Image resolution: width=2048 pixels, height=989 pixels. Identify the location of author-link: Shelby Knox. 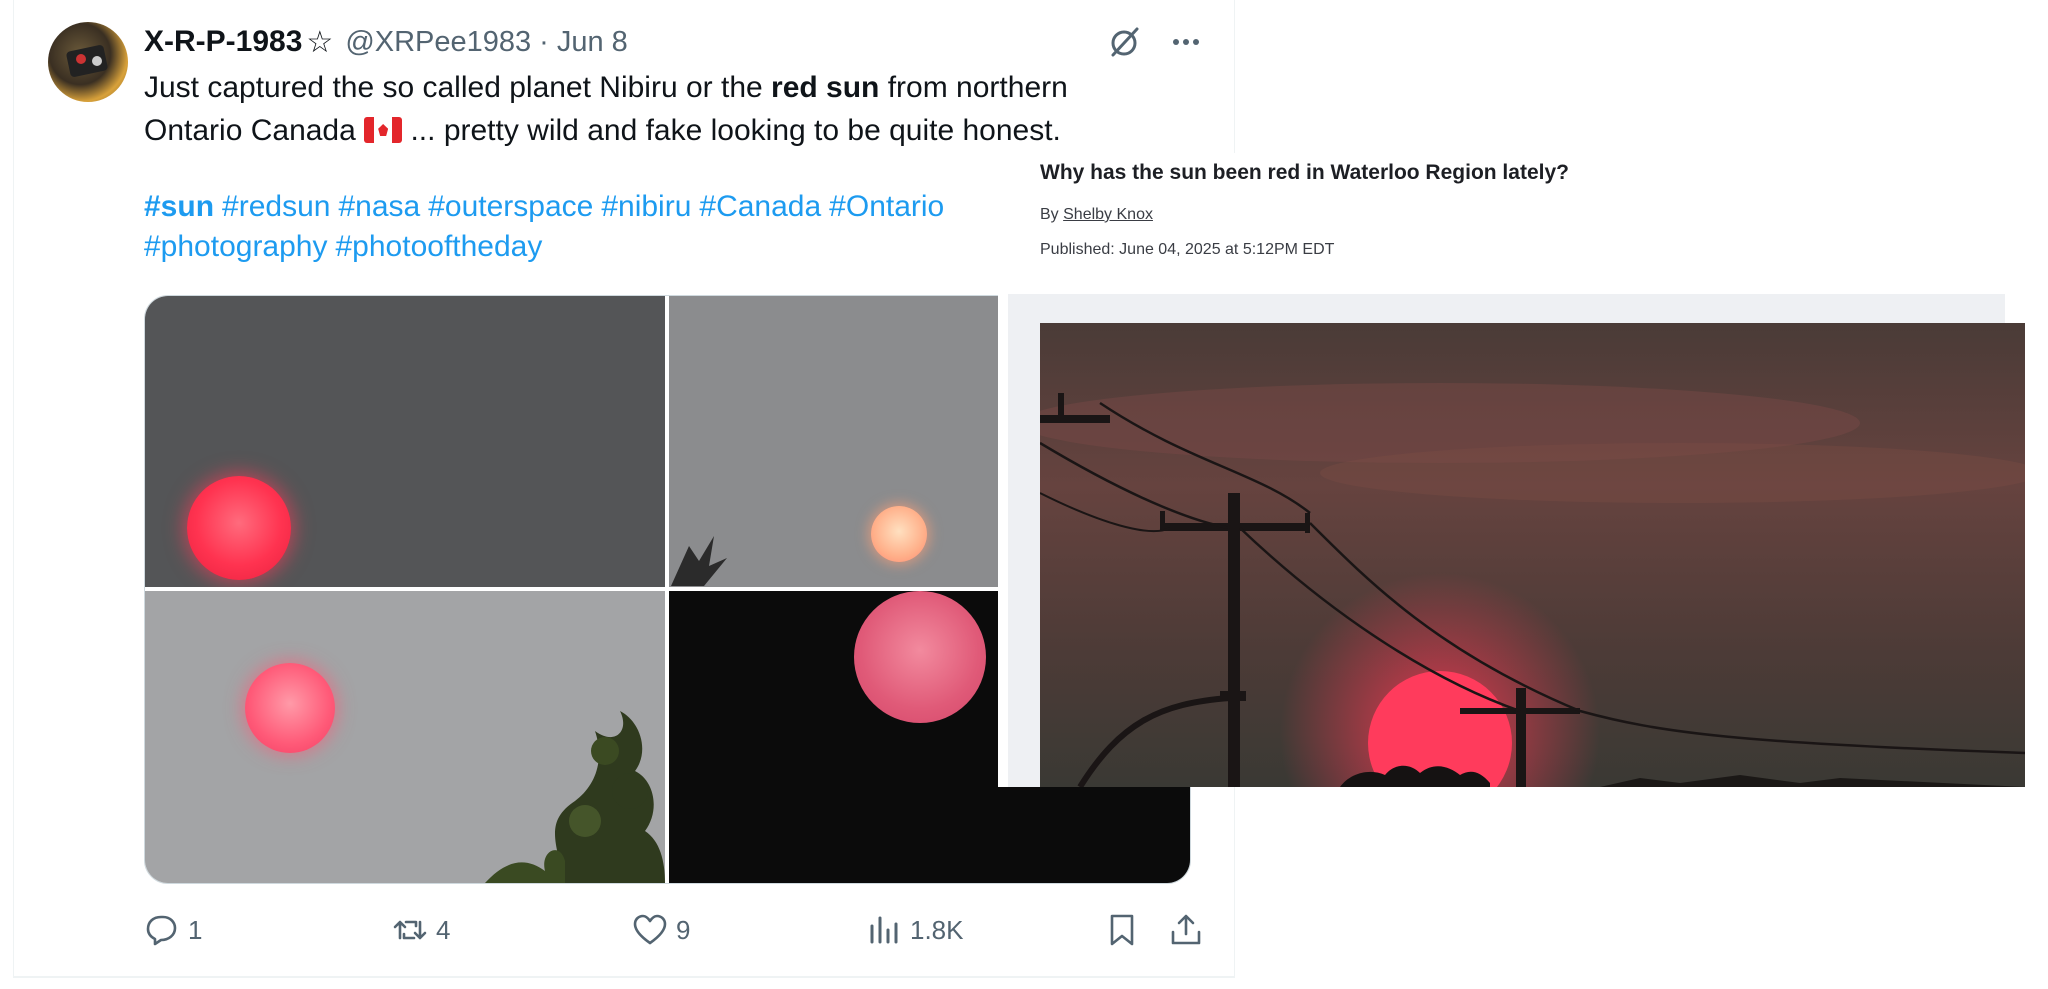
(1108, 214).